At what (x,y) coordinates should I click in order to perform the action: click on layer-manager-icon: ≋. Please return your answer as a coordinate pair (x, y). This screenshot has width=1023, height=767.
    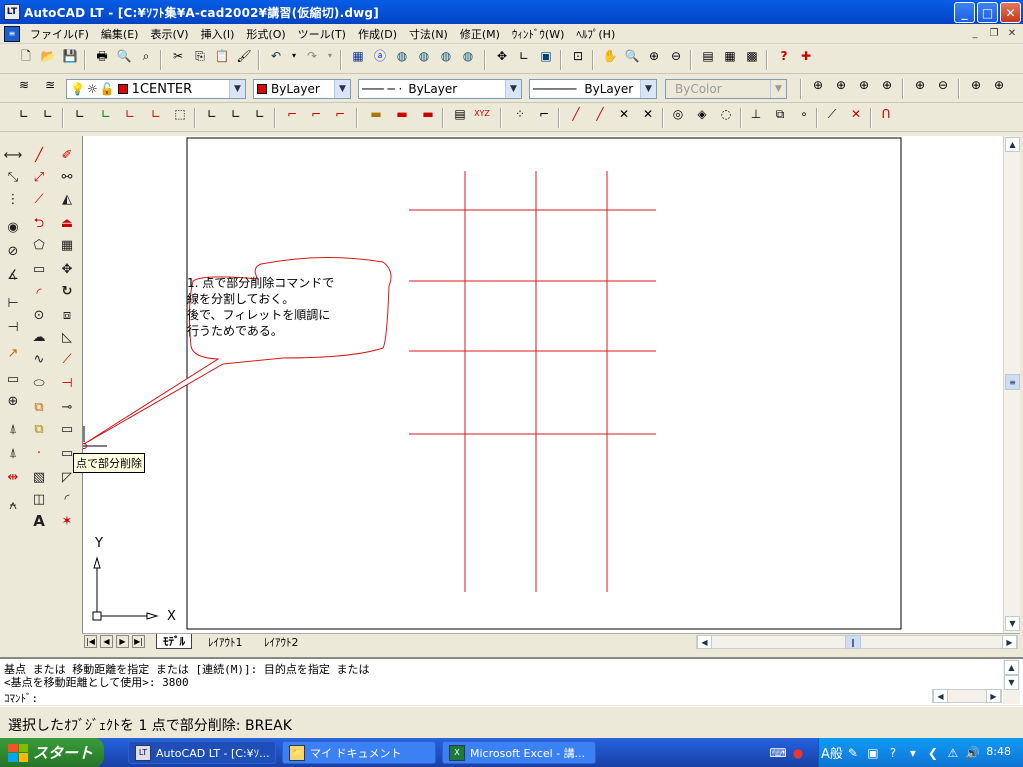
    Looking at the image, I should click on (24, 85).